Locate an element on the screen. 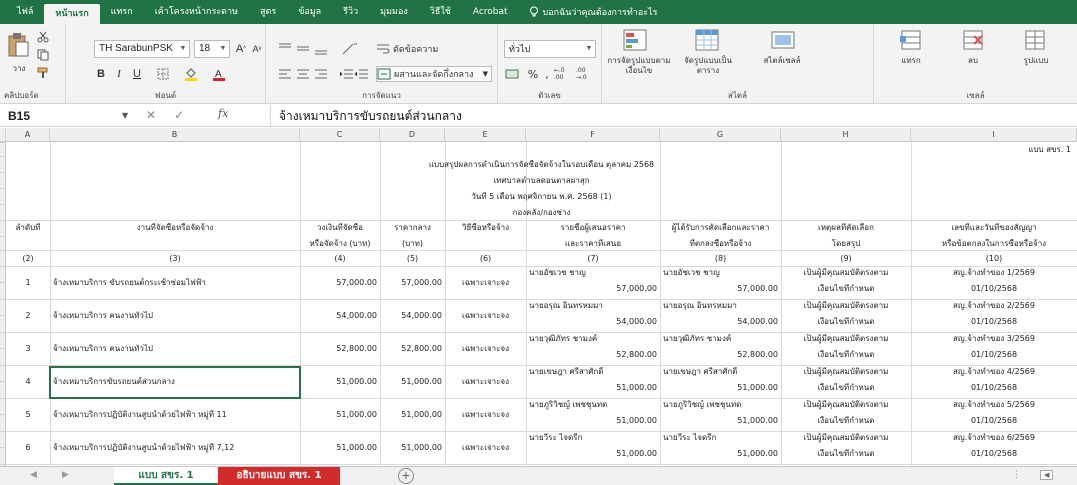  column-header-f: F is located at coordinates (593, 135).